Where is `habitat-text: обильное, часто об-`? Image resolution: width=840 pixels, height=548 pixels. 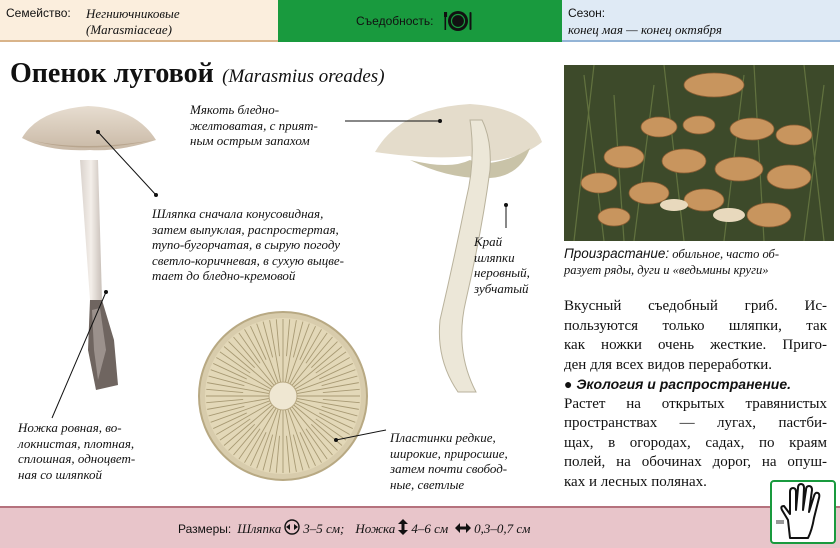 habitat-text: обильное, часто об- is located at coordinates (724, 254).